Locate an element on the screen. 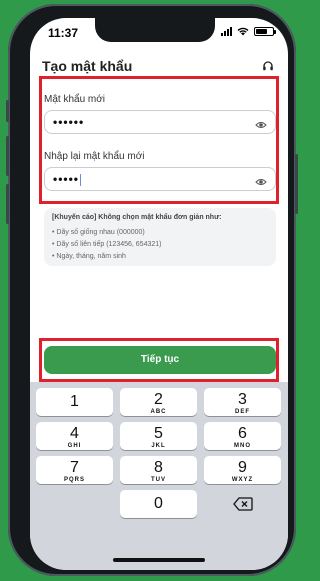 Image resolution: width=320 pixels, height=581 pixels. battery-icon is located at coordinates (265, 31).